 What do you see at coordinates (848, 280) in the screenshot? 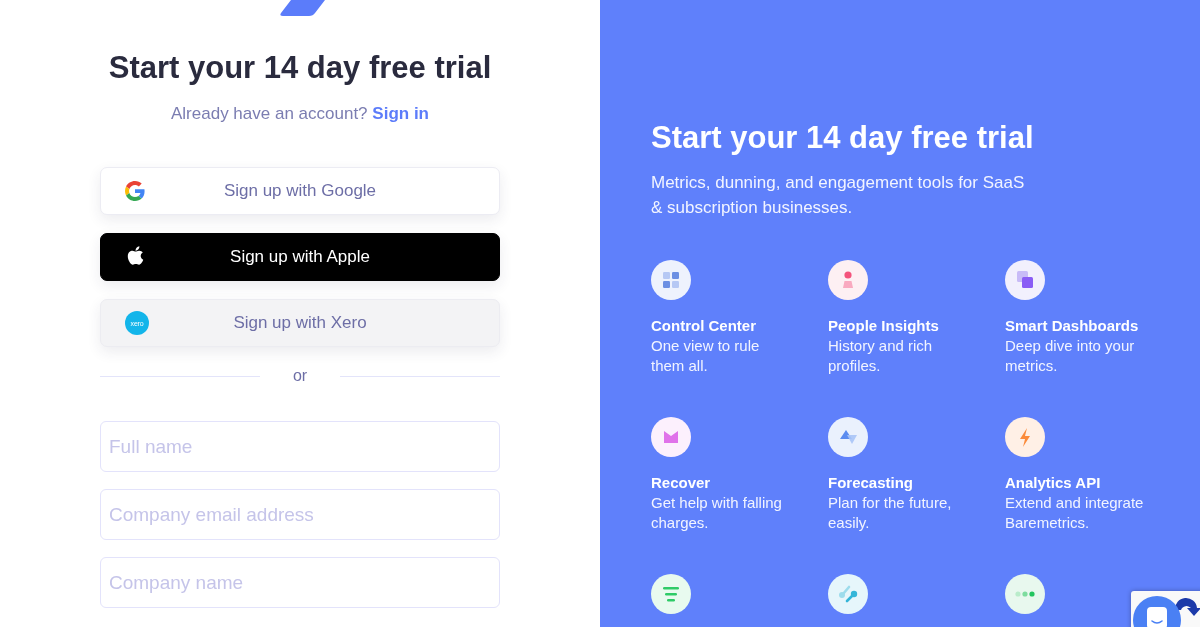
I see `person-icon` at bounding box center [848, 280].